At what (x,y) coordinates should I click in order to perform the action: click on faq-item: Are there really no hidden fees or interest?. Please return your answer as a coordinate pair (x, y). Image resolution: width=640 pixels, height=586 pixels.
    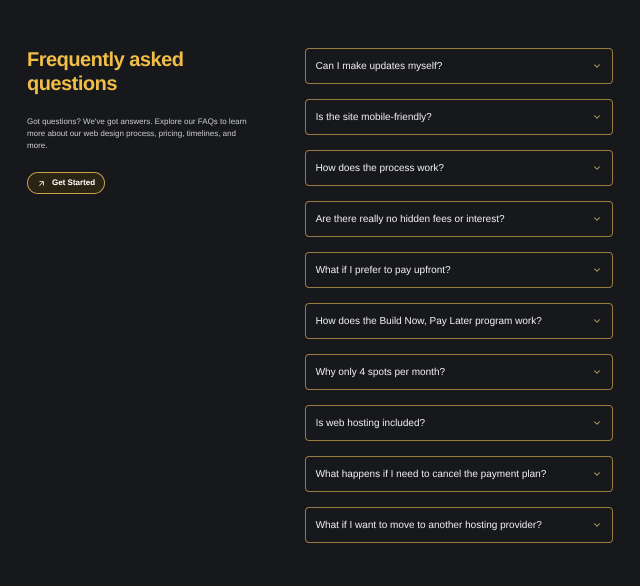
    Looking at the image, I should click on (458, 219).